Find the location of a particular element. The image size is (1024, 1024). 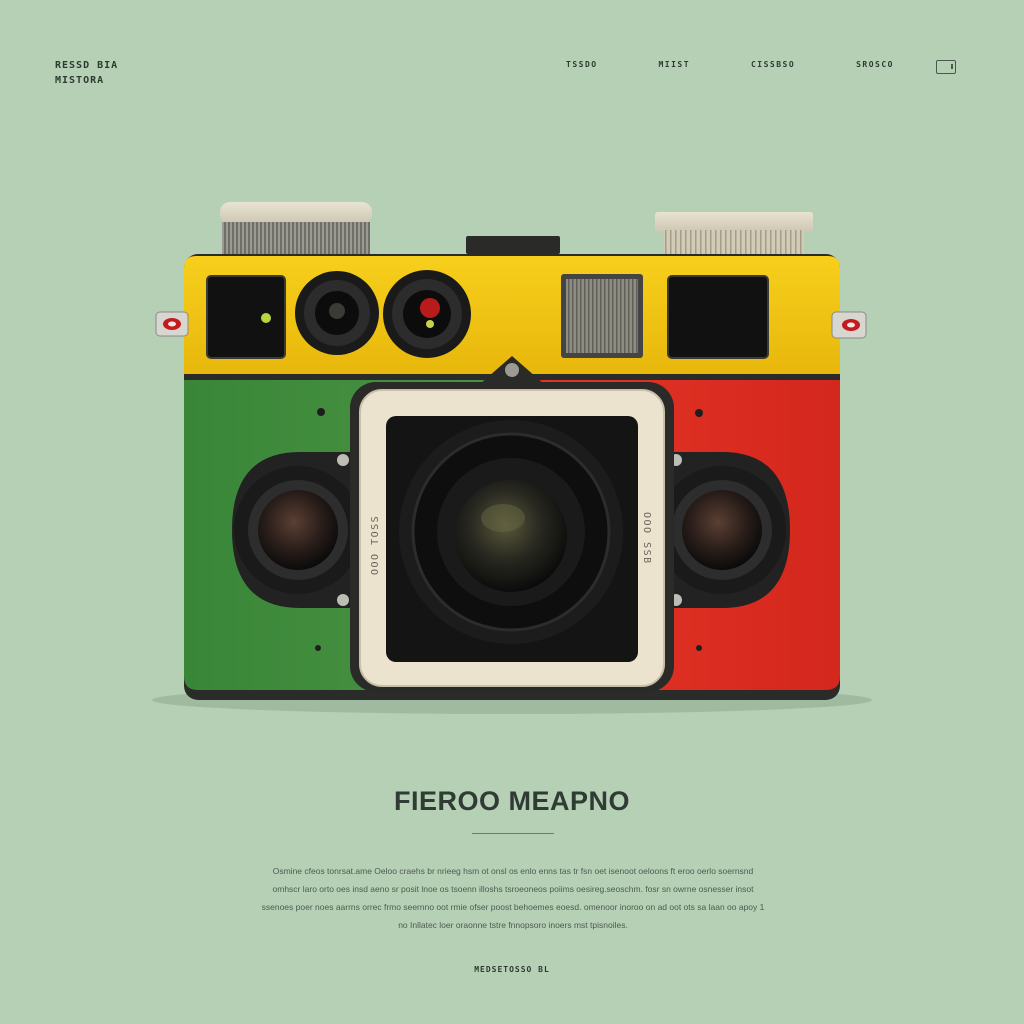

left-strap-lug is located at coordinates (172, 324).